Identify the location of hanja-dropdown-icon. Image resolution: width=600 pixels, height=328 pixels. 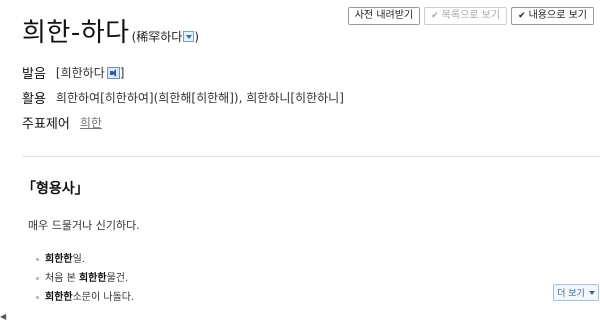
(189, 36).